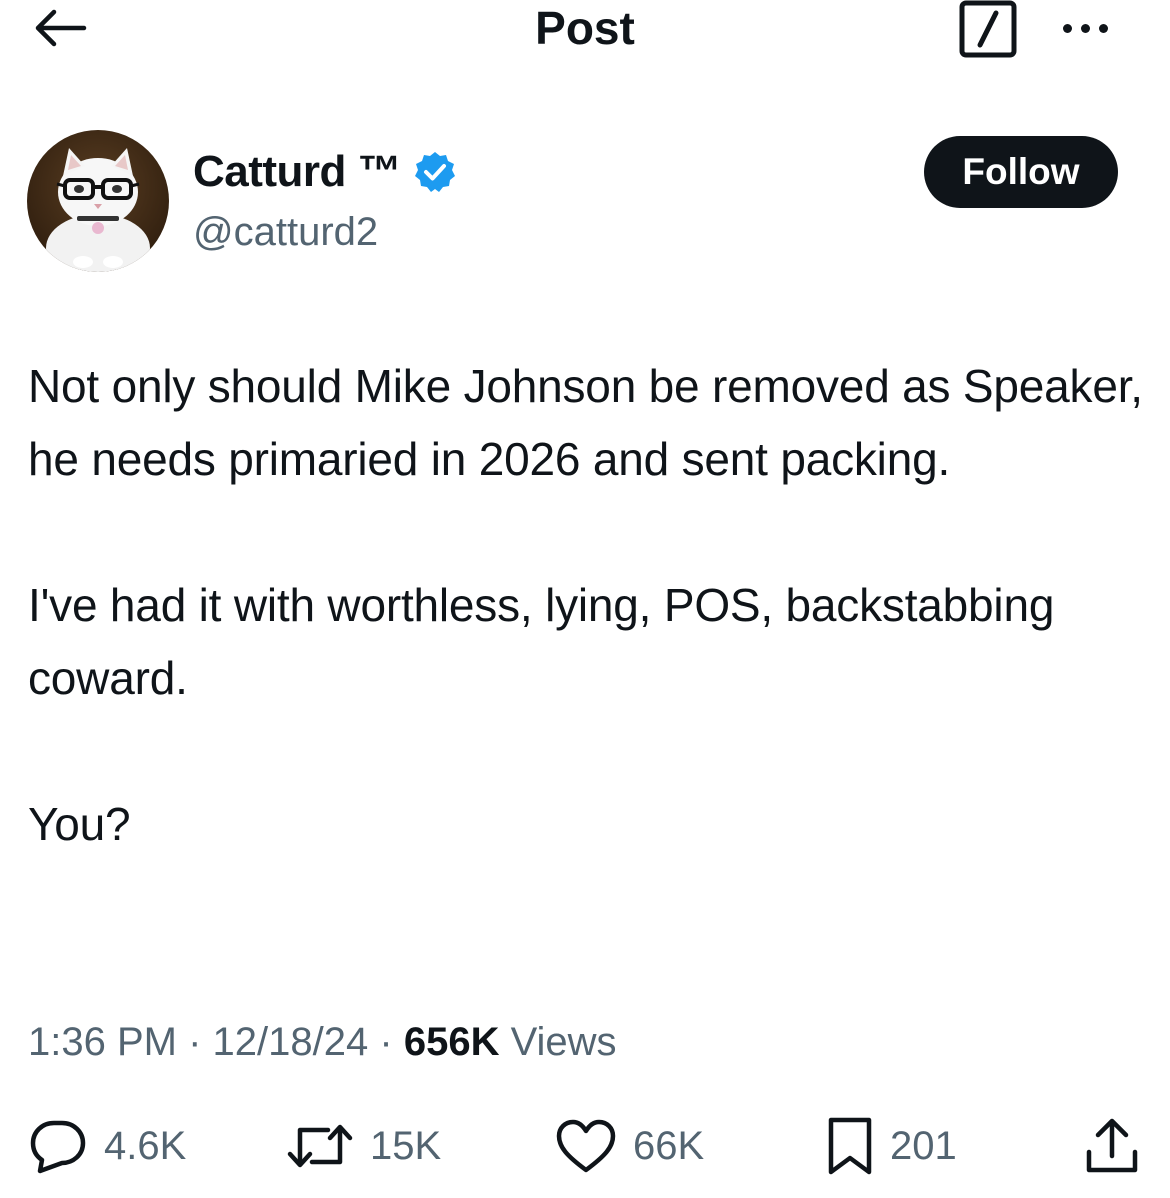  I want to click on share-icon, so click(1112, 1145).